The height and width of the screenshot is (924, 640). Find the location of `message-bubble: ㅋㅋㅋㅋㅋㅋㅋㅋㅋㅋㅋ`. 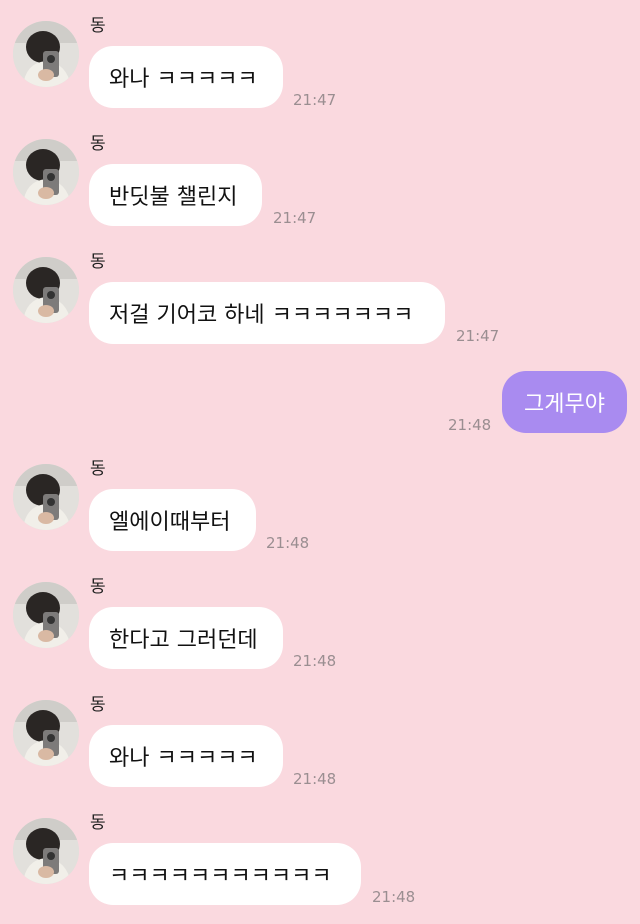

message-bubble: ㅋㅋㅋㅋㅋㅋㅋㅋㅋㅋㅋ is located at coordinates (225, 874).